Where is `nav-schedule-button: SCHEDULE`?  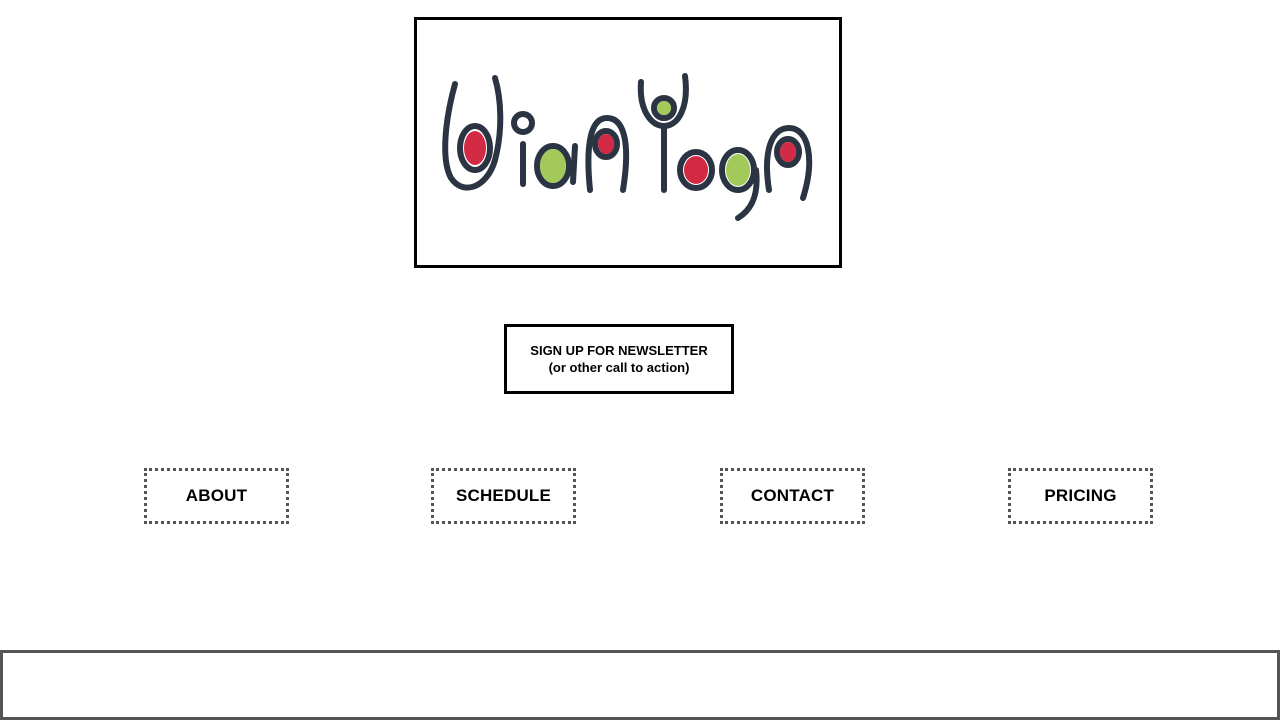
nav-schedule-button: SCHEDULE is located at coordinates (503, 496).